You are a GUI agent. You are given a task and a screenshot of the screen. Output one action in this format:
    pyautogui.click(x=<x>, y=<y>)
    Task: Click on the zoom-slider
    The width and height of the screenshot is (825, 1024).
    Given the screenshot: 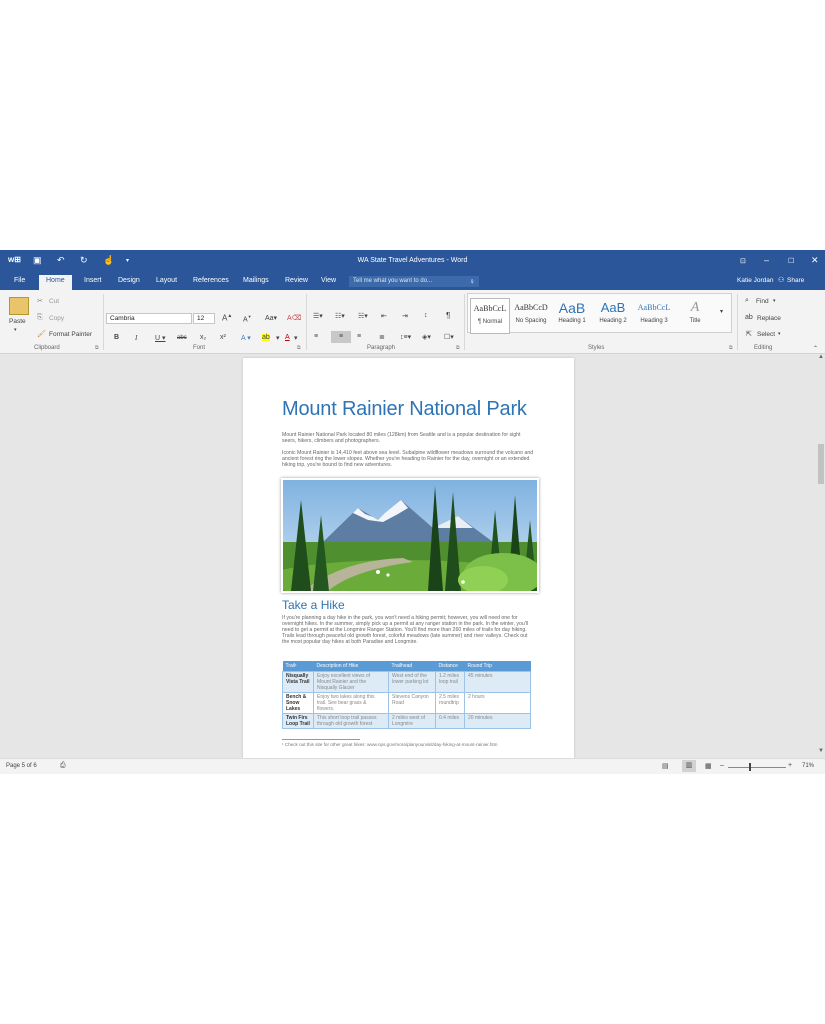 What is the action you would take?
    pyautogui.click(x=757, y=767)
    